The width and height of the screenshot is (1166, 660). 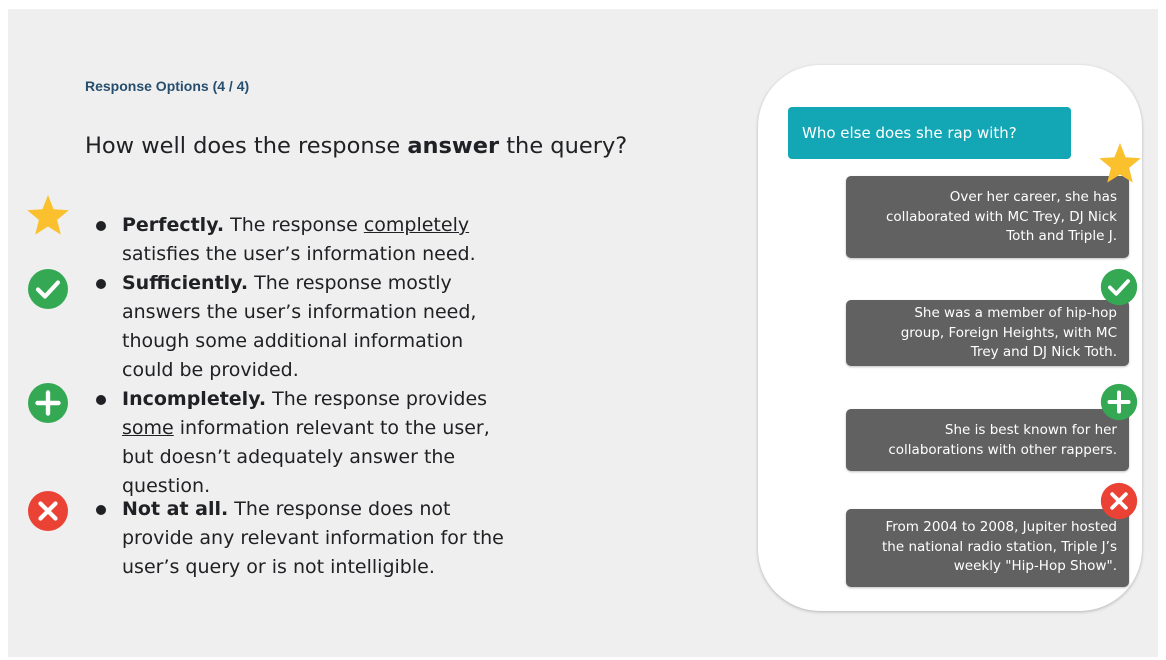 I want to click on query-bubble: Who else does she rap with?, so click(x=929, y=133).